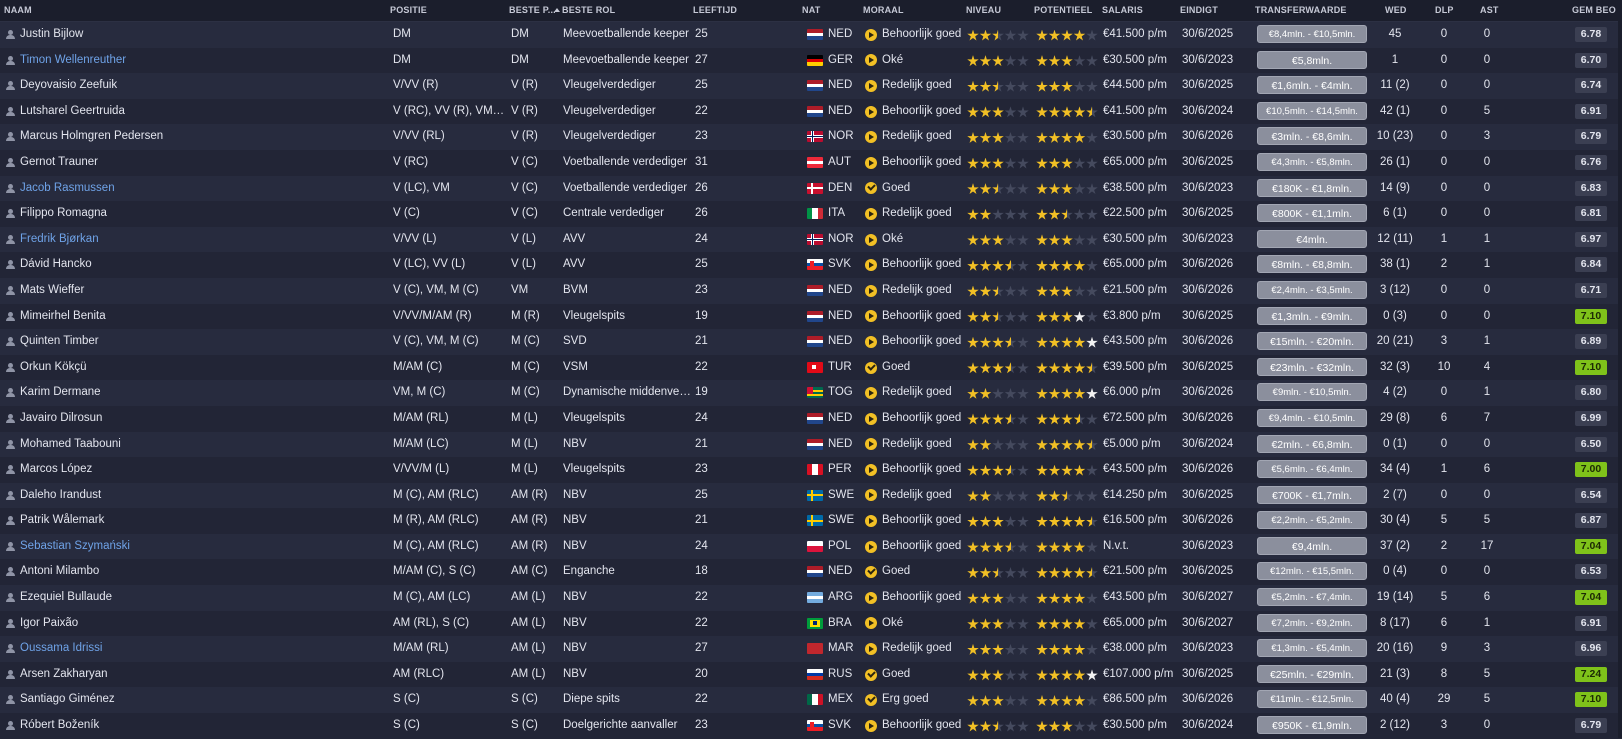 The width and height of the screenshot is (1622, 739). What do you see at coordinates (1312, 725) in the screenshot?
I see `transfer-value: €950K - €1,9mln.` at bounding box center [1312, 725].